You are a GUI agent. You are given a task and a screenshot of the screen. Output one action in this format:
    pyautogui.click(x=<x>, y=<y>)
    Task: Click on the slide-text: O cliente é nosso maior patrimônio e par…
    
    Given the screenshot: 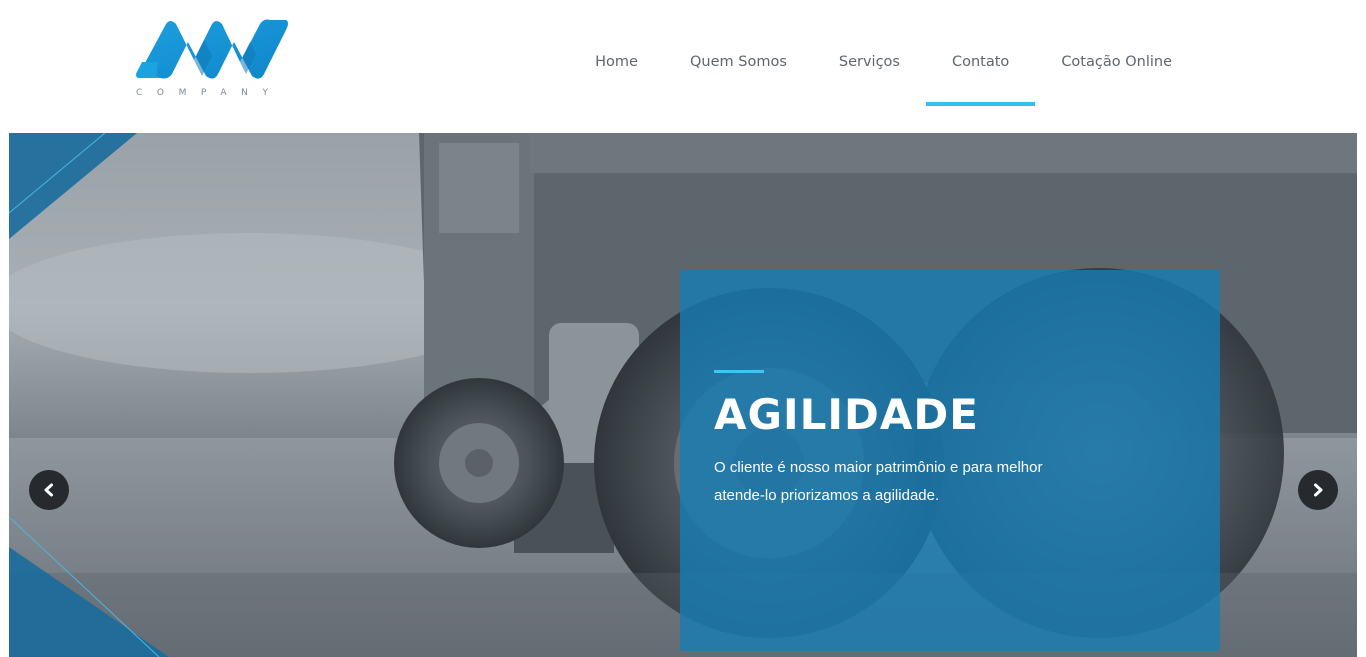 What is the action you would take?
    pyautogui.click(x=878, y=481)
    